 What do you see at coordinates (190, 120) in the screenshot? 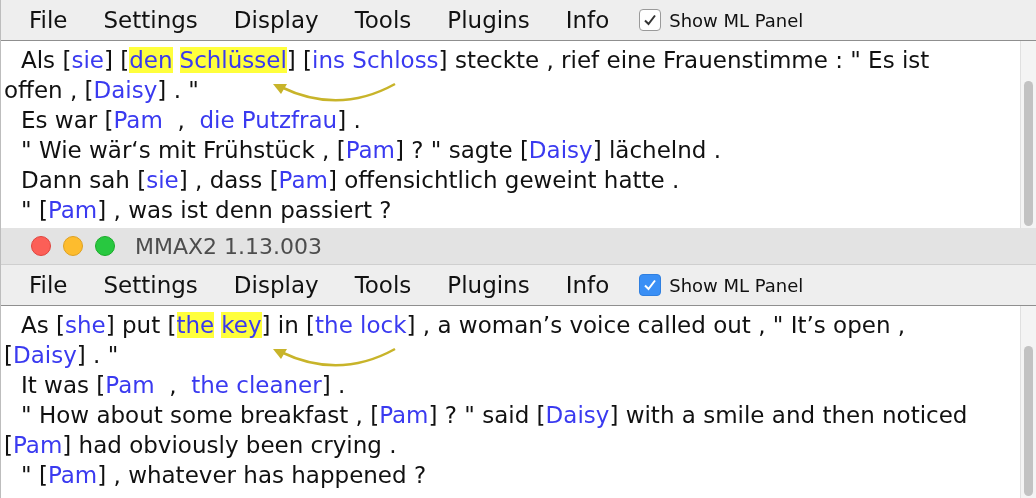
I see `text-line: Es war [Pam , die Putzfrau] .` at bounding box center [190, 120].